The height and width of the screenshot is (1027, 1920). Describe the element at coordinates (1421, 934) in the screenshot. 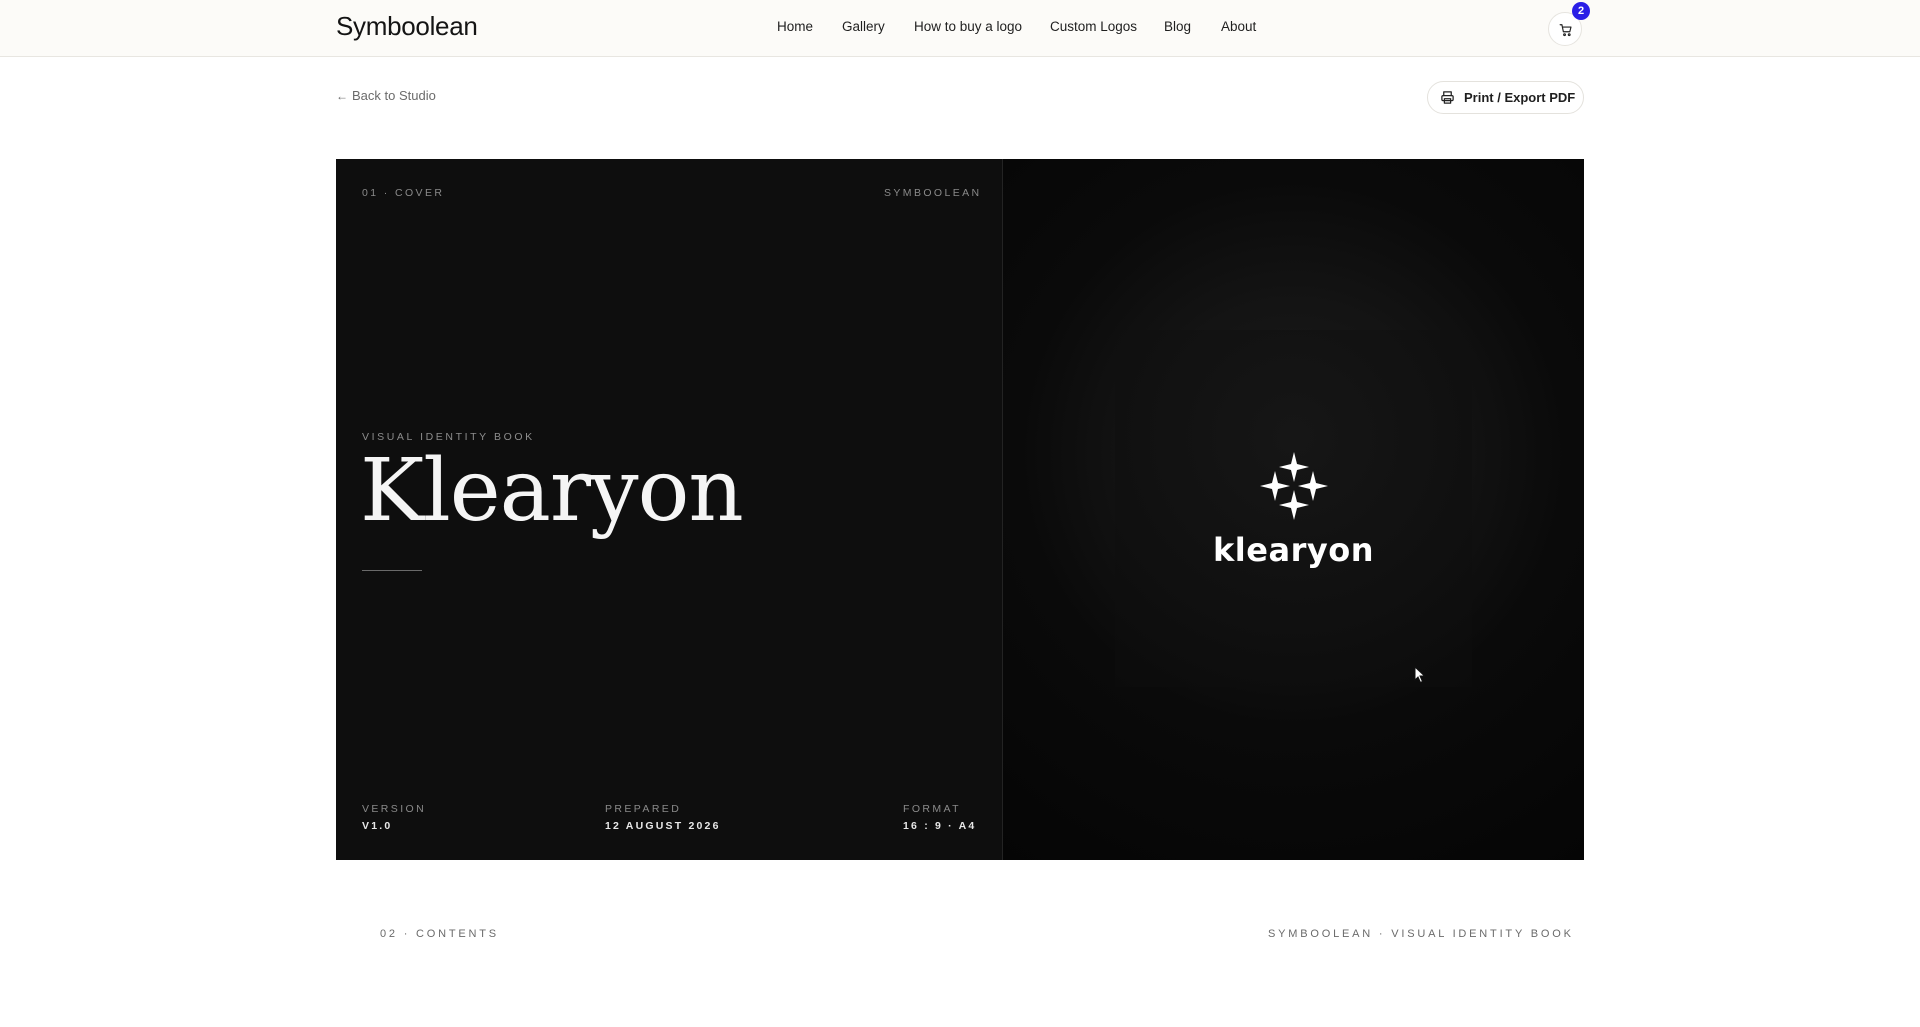

I see `running-title: SYMBOOLEAN · VISUAL IDENTITY BOOK` at that location.